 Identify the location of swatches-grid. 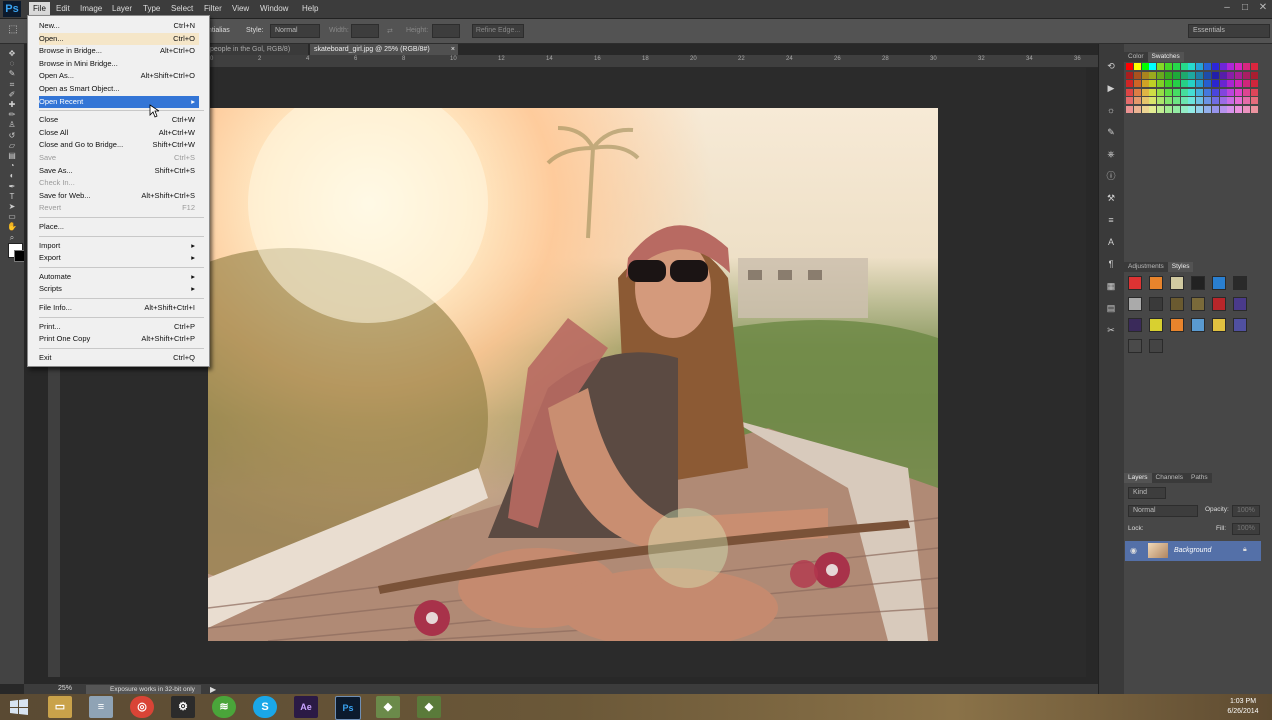
(1193, 90).